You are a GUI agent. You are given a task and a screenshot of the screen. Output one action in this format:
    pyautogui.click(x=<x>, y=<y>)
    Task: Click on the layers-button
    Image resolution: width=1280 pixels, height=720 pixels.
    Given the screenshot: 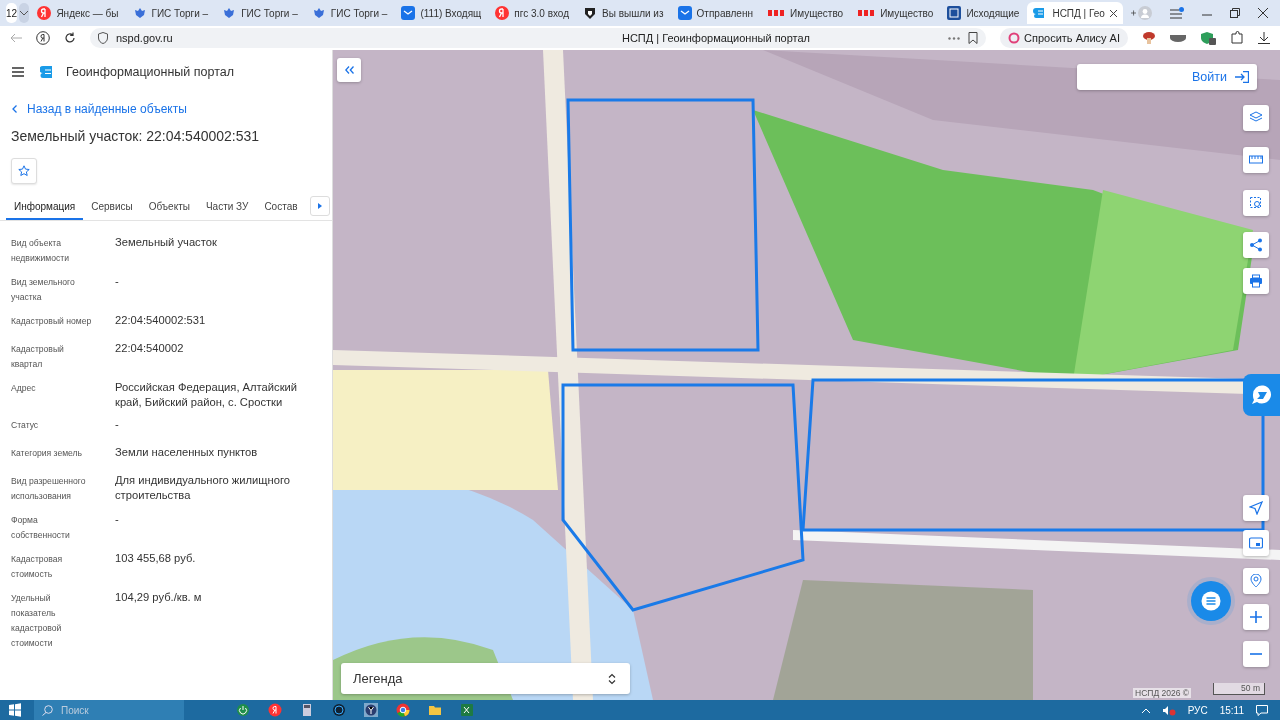 What is the action you would take?
    pyautogui.click(x=1256, y=118)
    